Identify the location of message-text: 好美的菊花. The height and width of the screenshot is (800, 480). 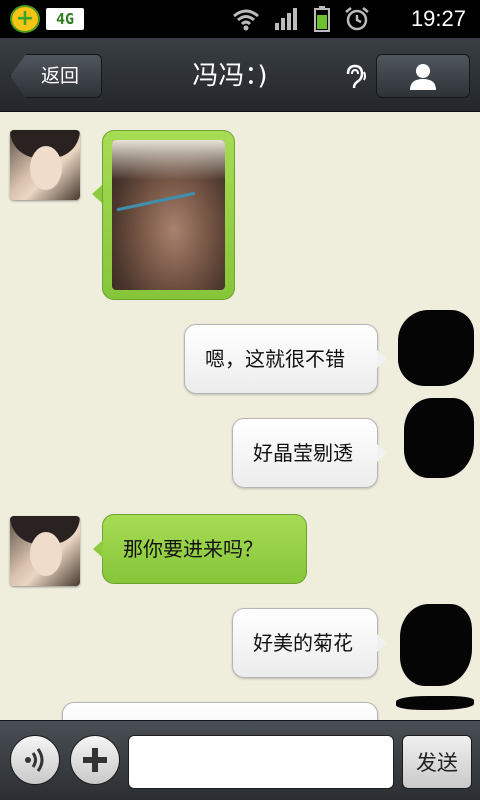
(303, 643).